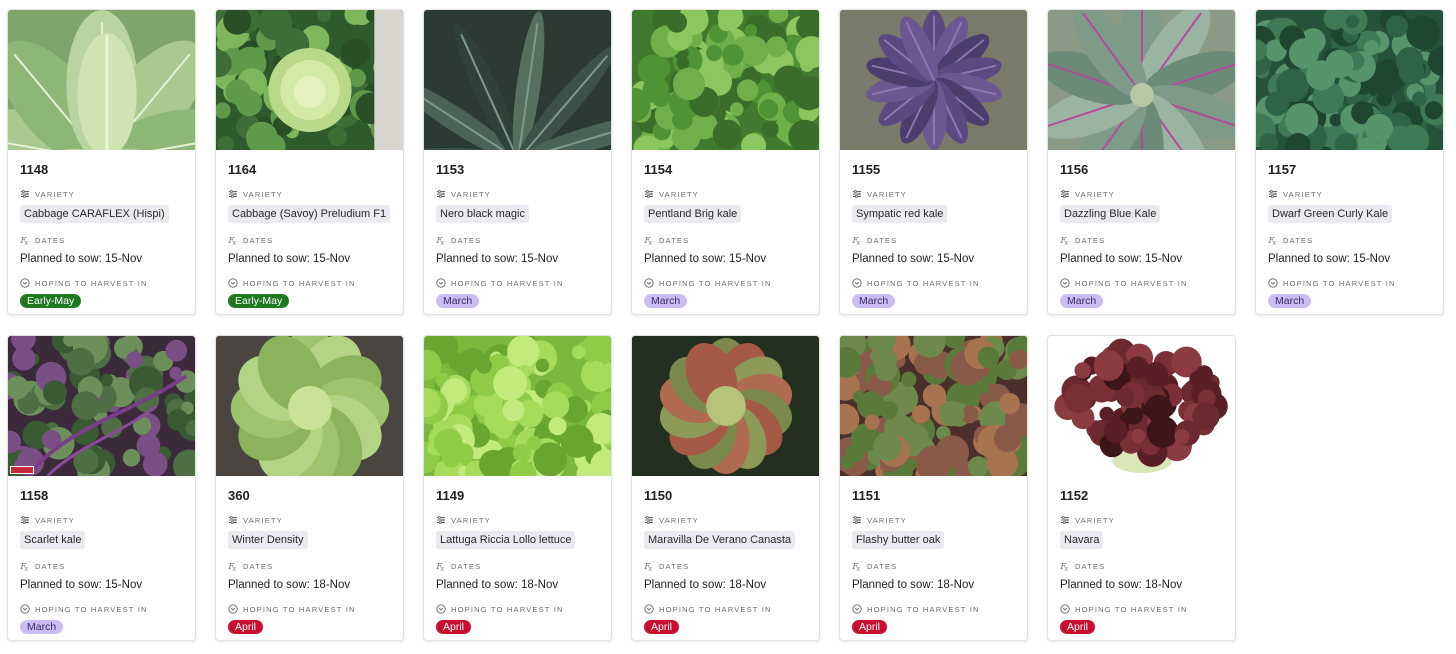  Describe the element at coordinates (53, 540) in the screenshot. I see `variety-tag: Scarlet kale` at that location.